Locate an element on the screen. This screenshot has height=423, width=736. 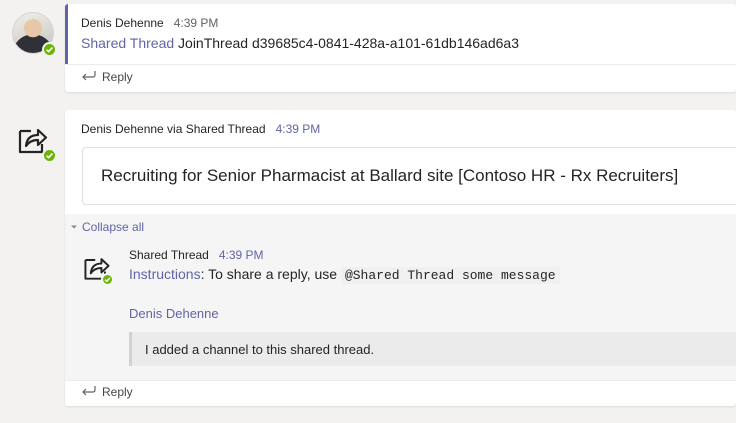
collapse-all-button: Collapse all is located at coordinates (107, 227).